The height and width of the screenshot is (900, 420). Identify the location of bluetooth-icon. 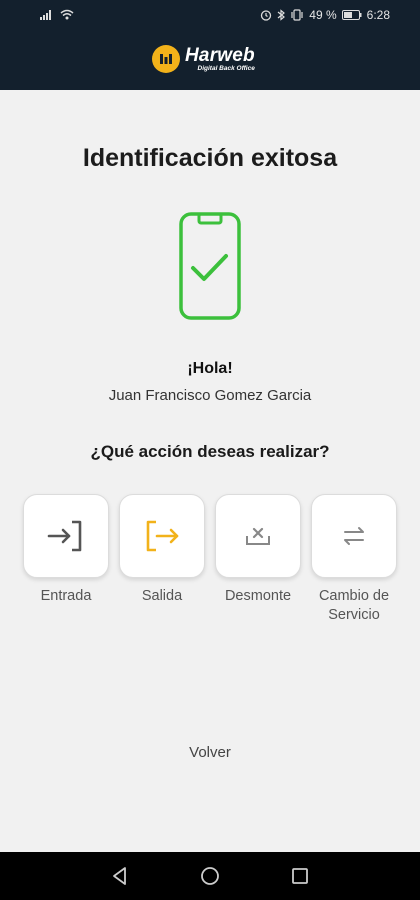
(281, 15).